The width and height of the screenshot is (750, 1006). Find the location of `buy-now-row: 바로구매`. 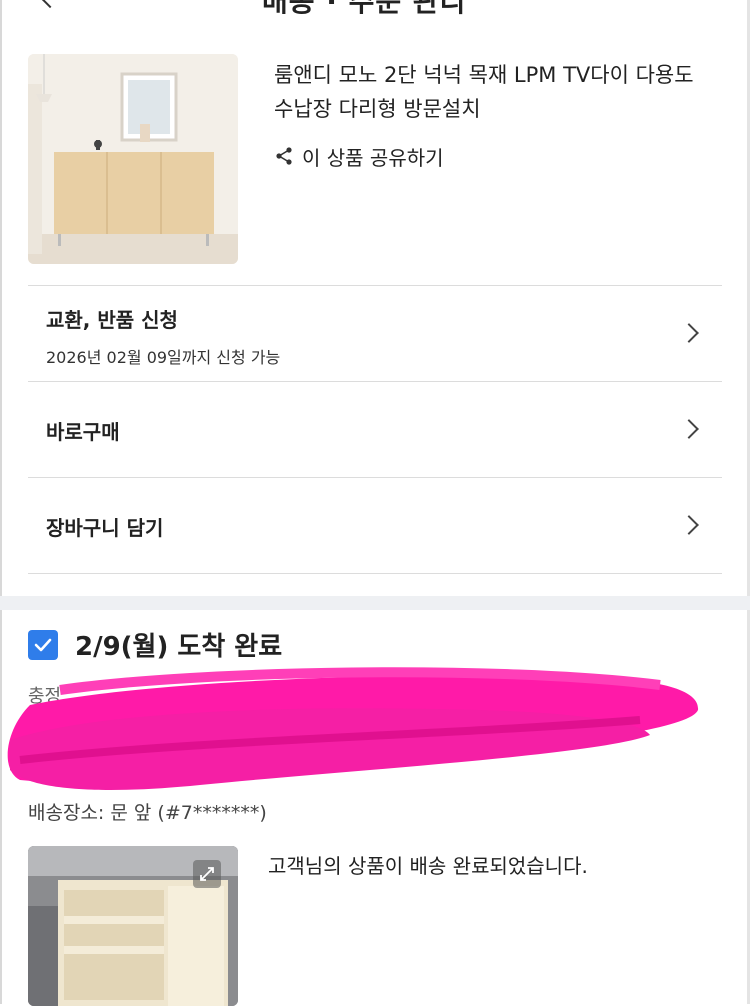

buy-now-row: 바로구매 is located at coordinates (375, 429).